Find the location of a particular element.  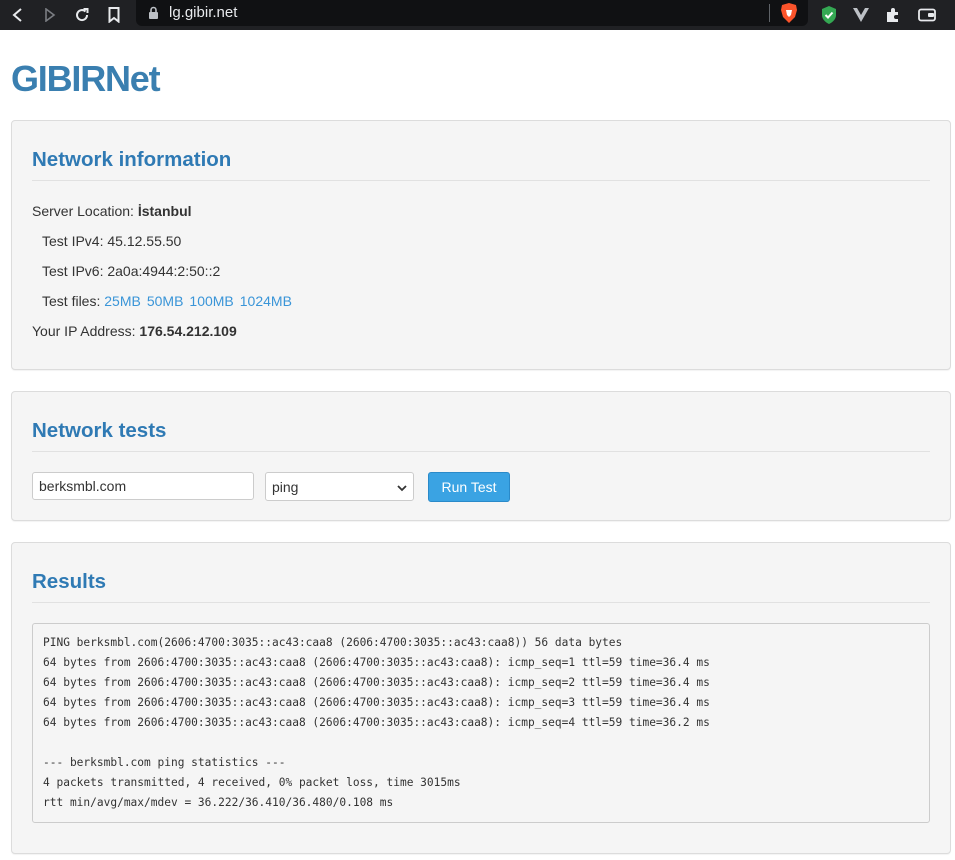

chevron-down-icon is located at coordinates (402, 487).